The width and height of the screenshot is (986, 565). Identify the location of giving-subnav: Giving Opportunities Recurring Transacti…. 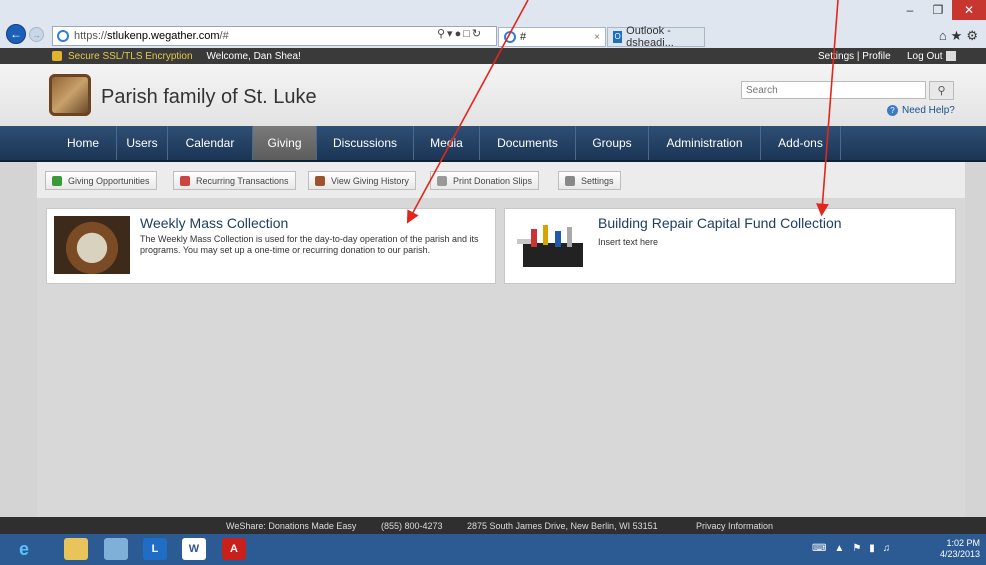
(501, 180).